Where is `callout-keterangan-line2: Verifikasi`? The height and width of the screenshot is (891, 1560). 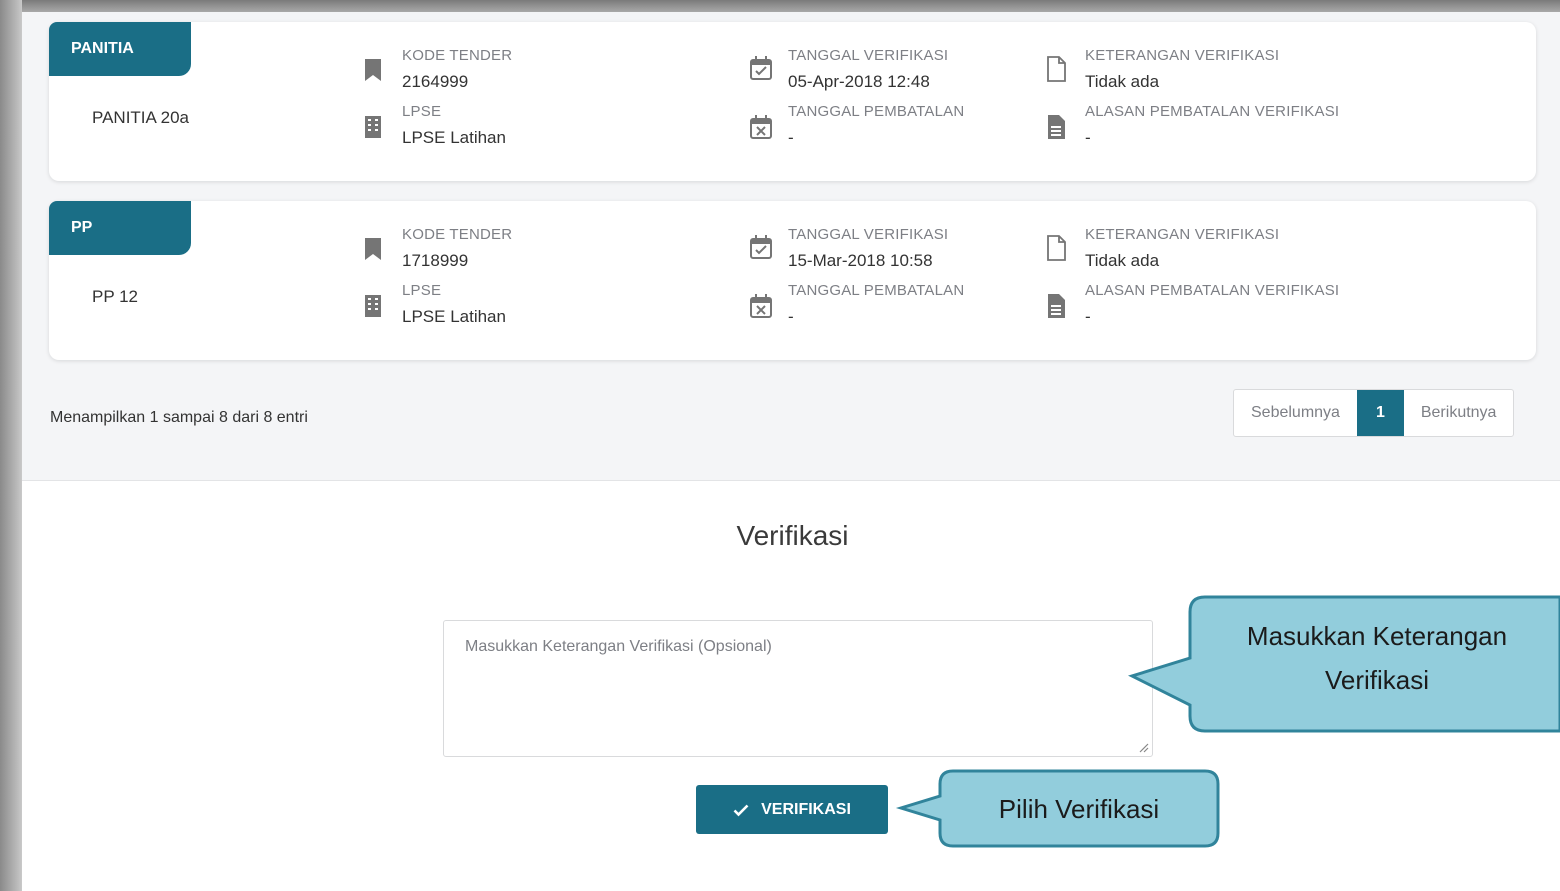
callout-keterangan-line2: Verifikasi is located at coordinates (1377, 680).